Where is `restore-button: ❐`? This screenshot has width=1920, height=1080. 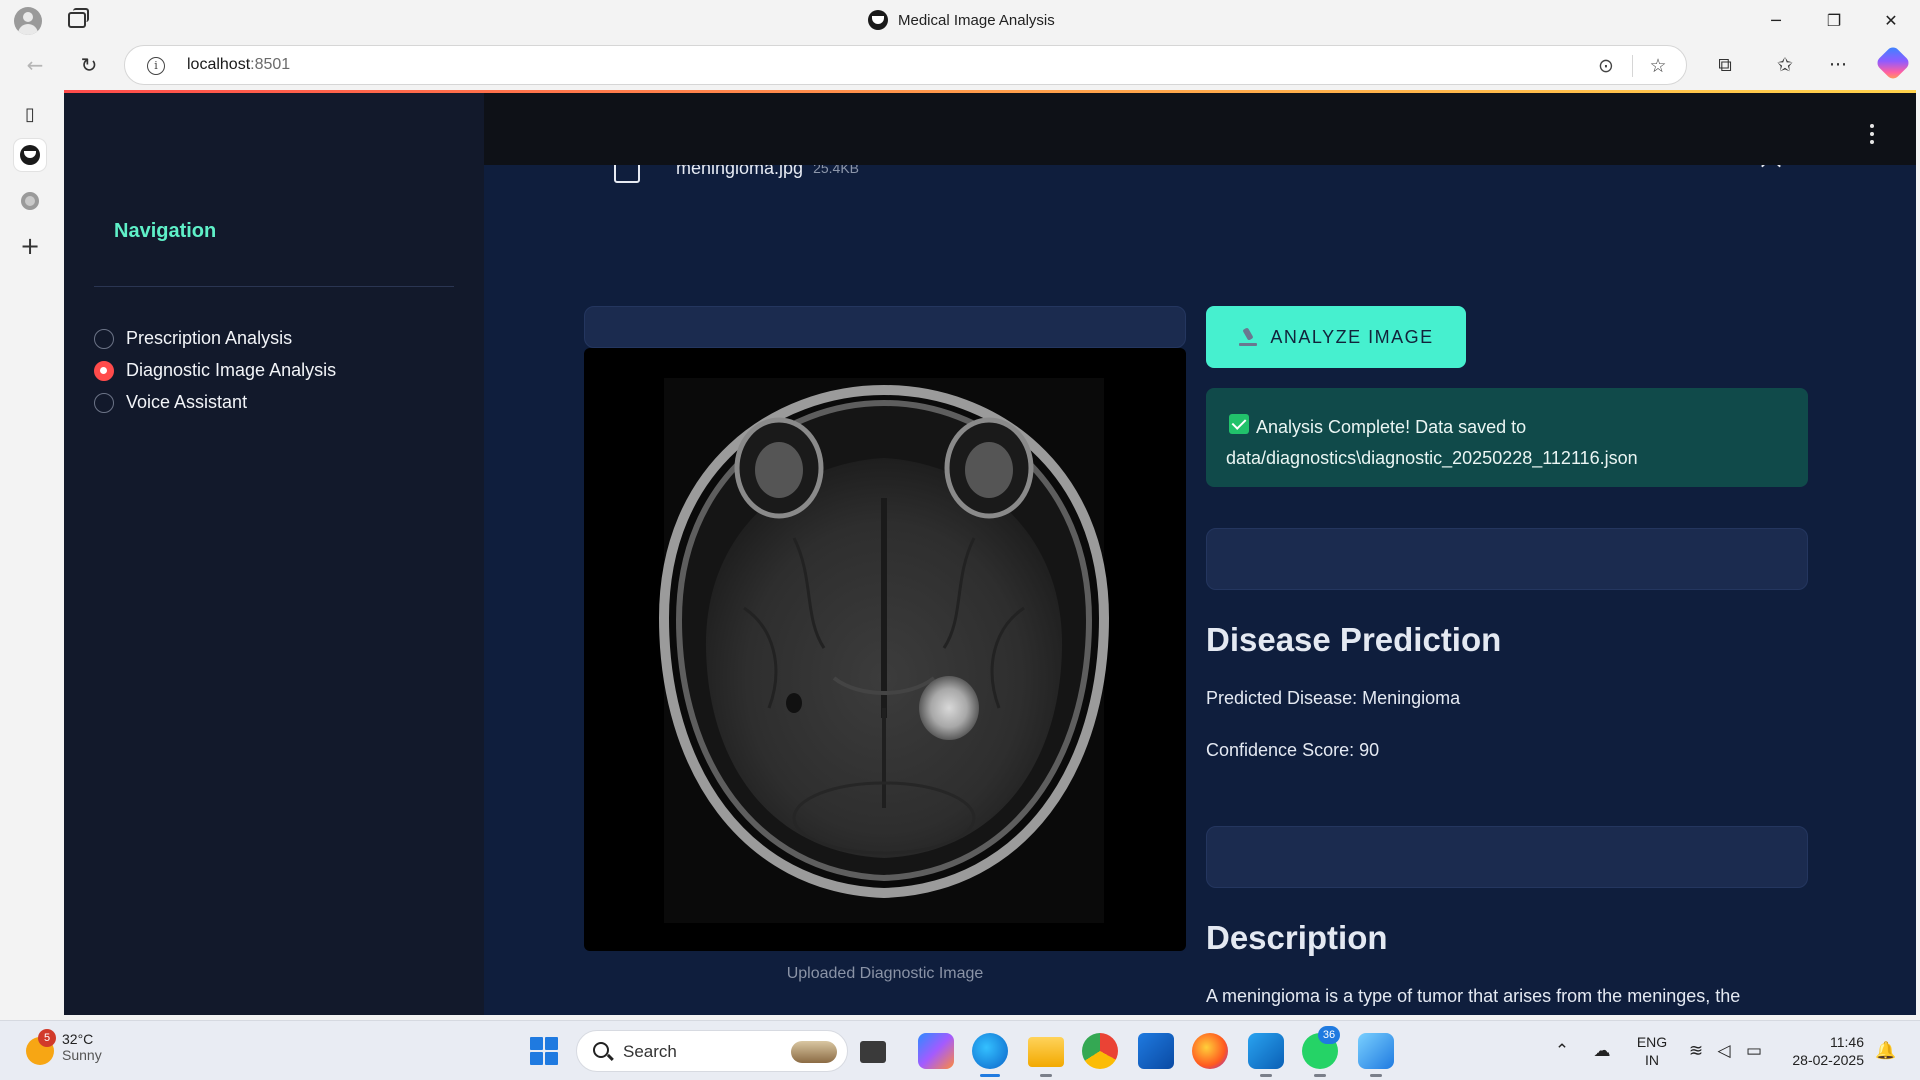 restore-button: ❐ is located at coordinates (1834, 20).